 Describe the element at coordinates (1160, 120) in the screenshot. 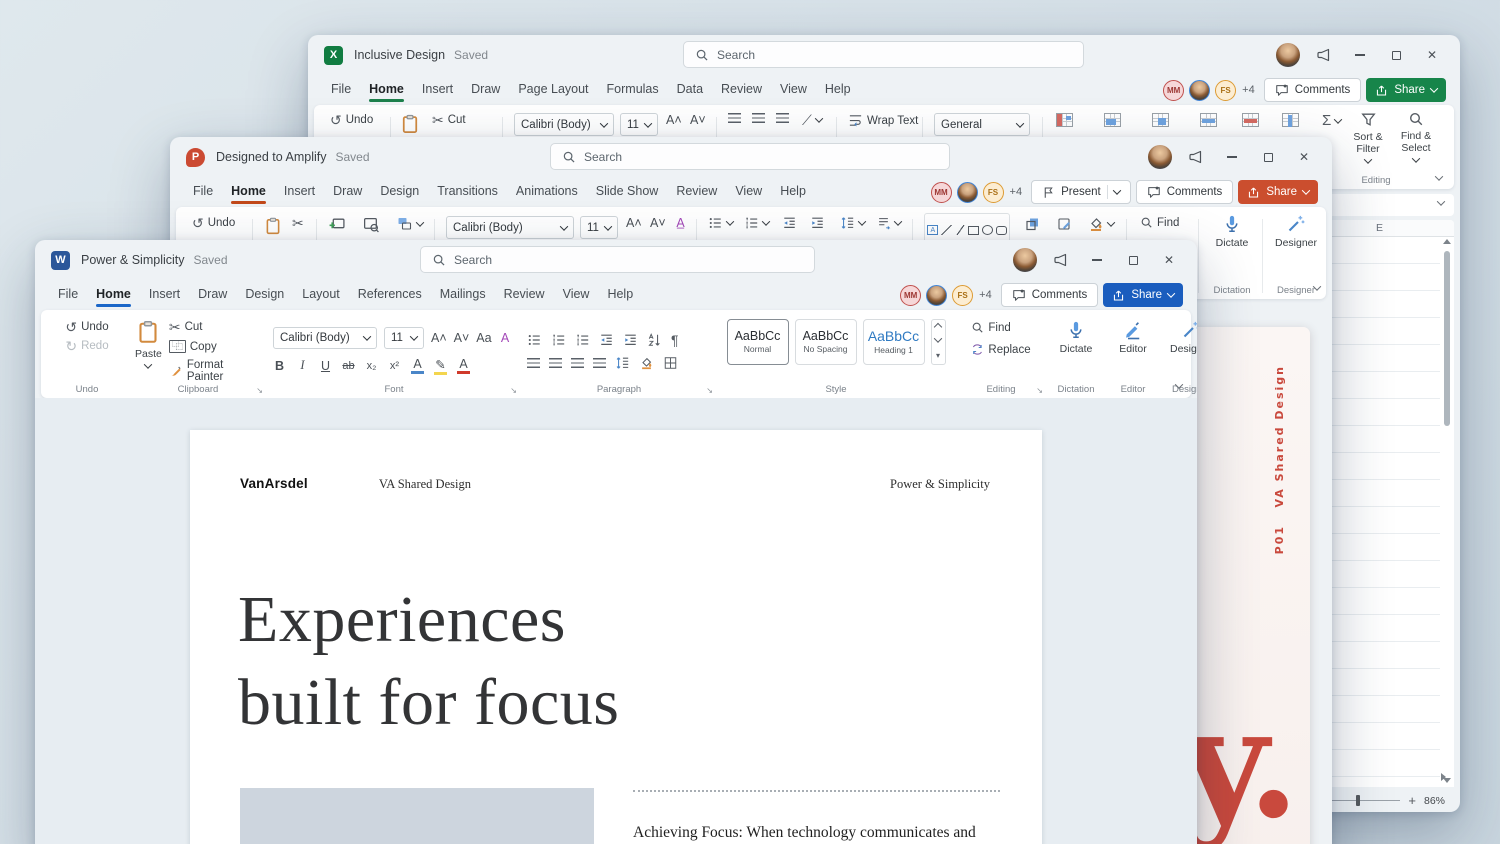

I see `cell-styles-icon` at that location.